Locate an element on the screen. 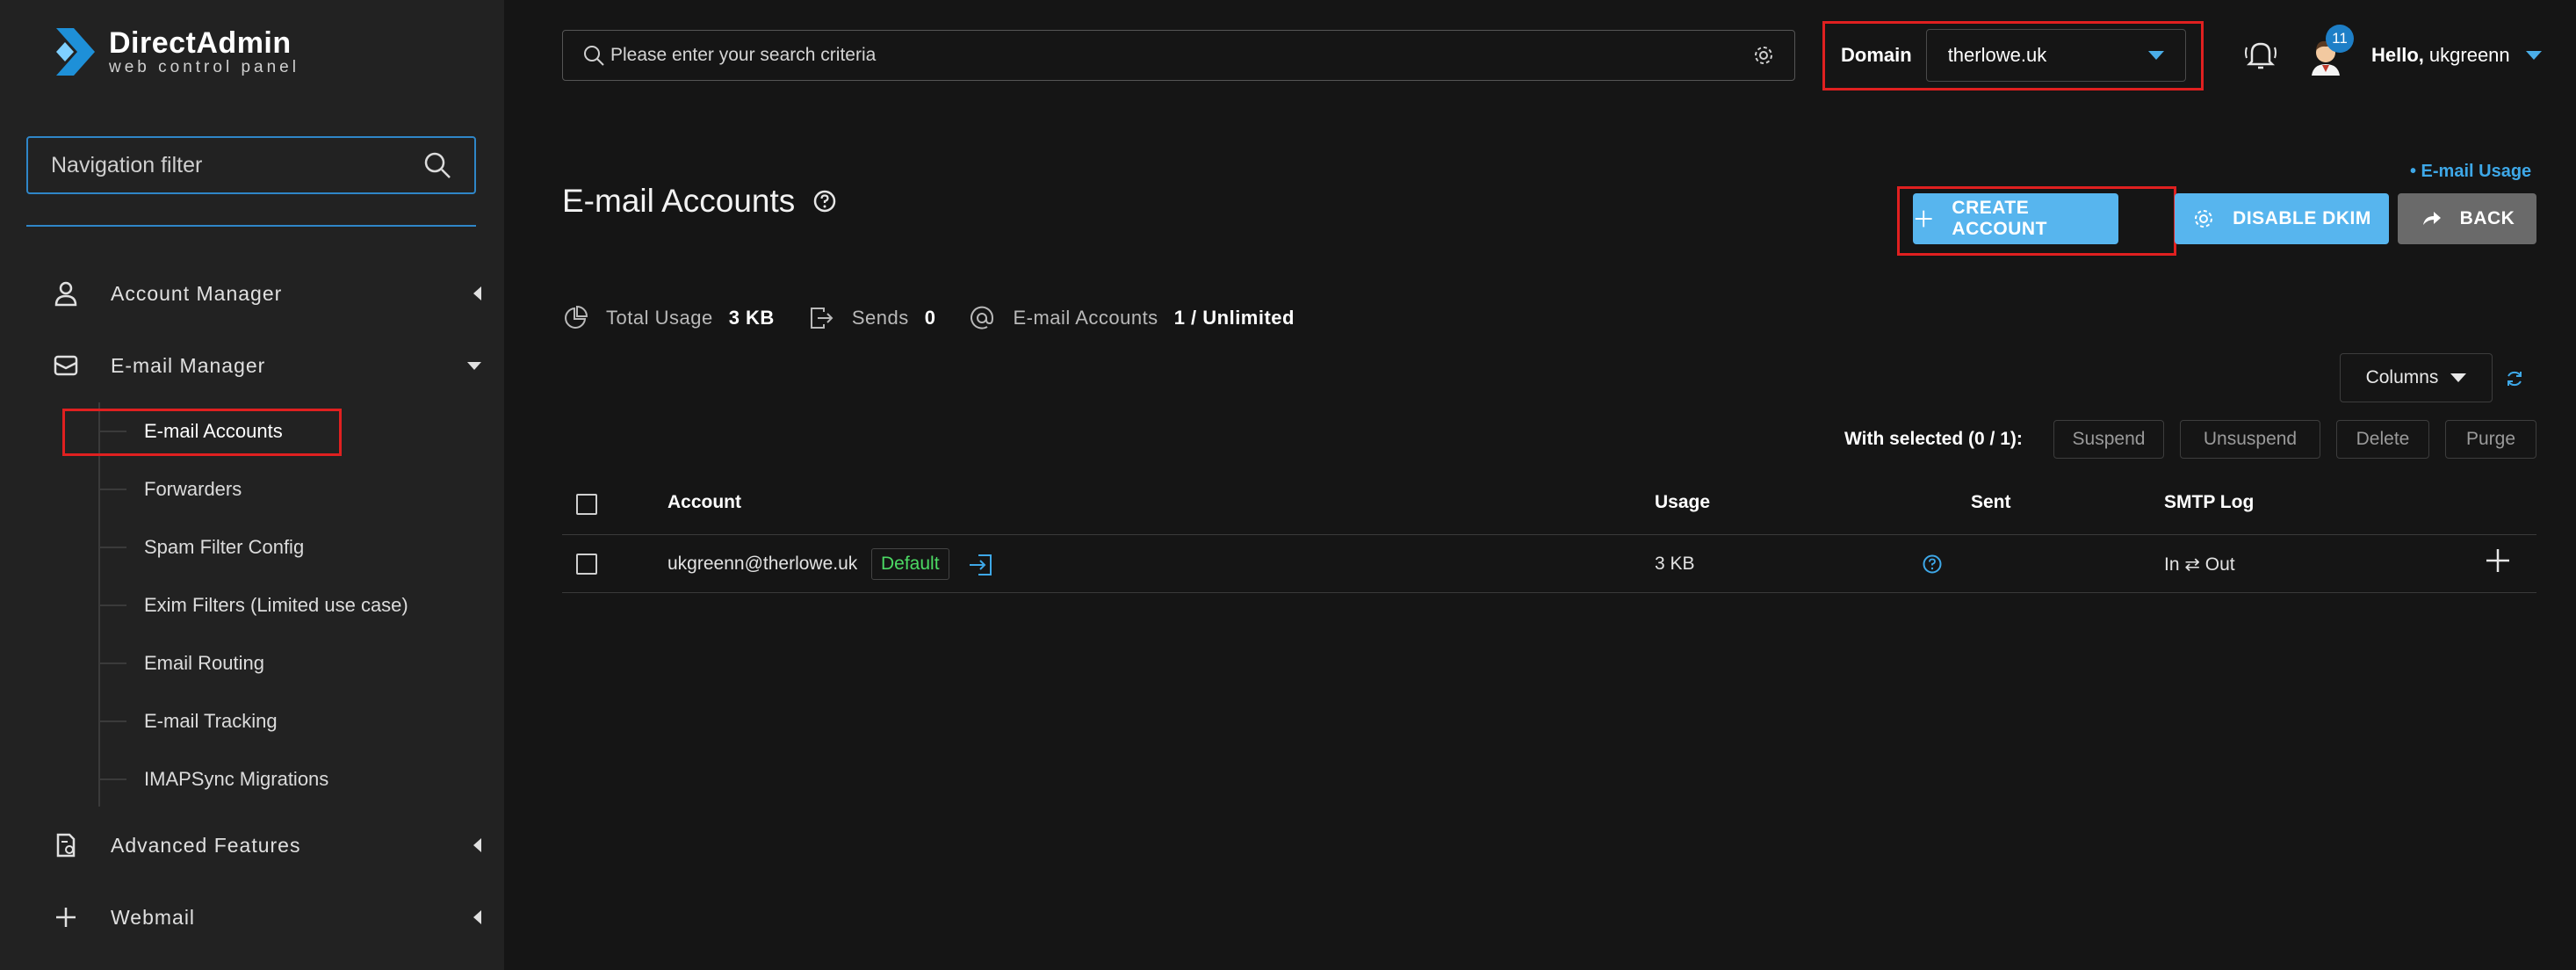  back-button: BACK is located at coordinates (2467, 218).